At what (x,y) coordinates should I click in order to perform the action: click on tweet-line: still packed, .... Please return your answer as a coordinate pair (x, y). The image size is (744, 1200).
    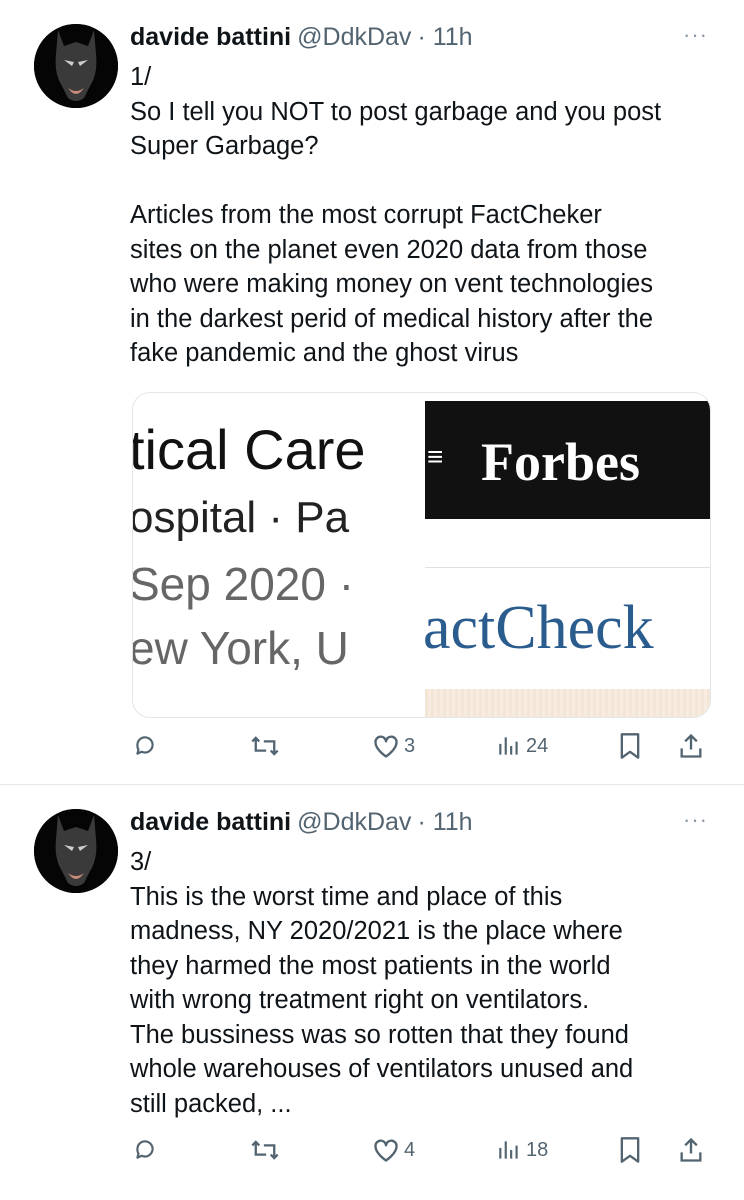
    Looking at the image, I should click on (211, 1103).